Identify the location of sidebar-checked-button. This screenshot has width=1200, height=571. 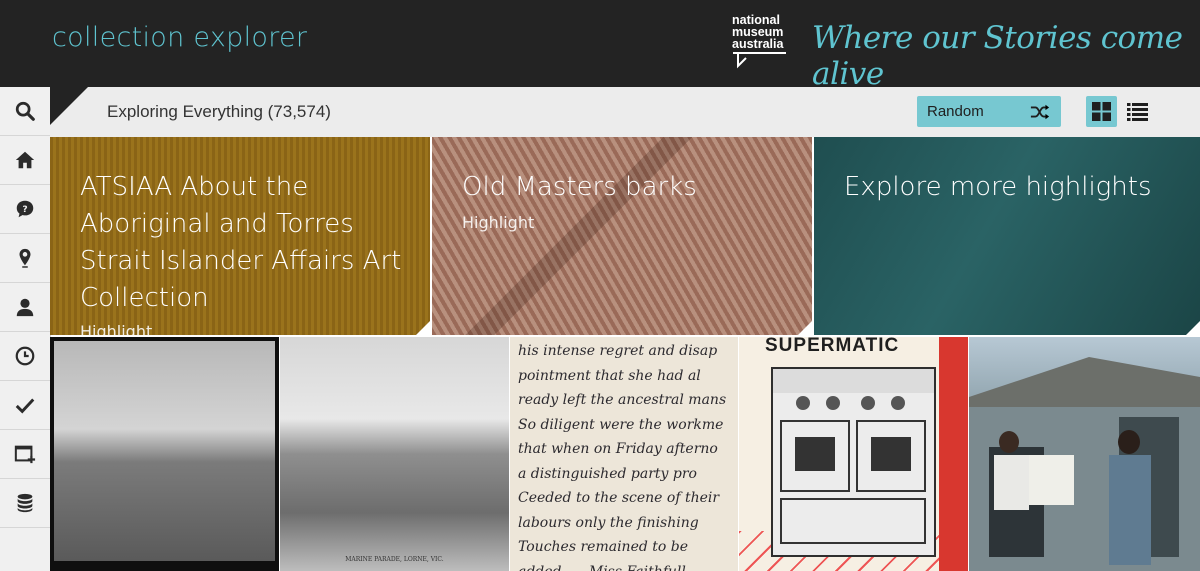
(25, 405).